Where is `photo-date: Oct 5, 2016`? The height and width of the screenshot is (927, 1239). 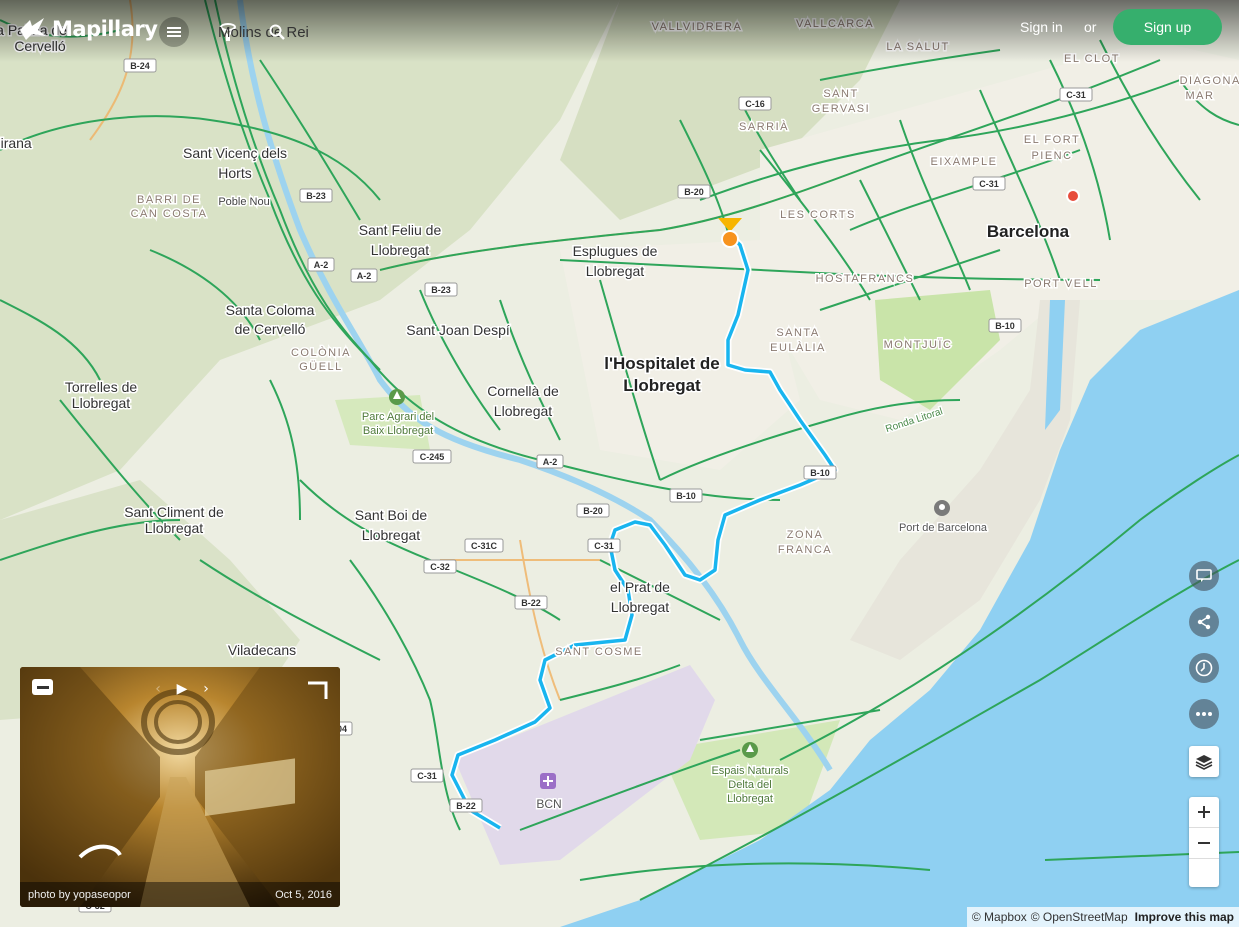 photo-date: Oct 5, 2016 is located at coordinates (303, 895).